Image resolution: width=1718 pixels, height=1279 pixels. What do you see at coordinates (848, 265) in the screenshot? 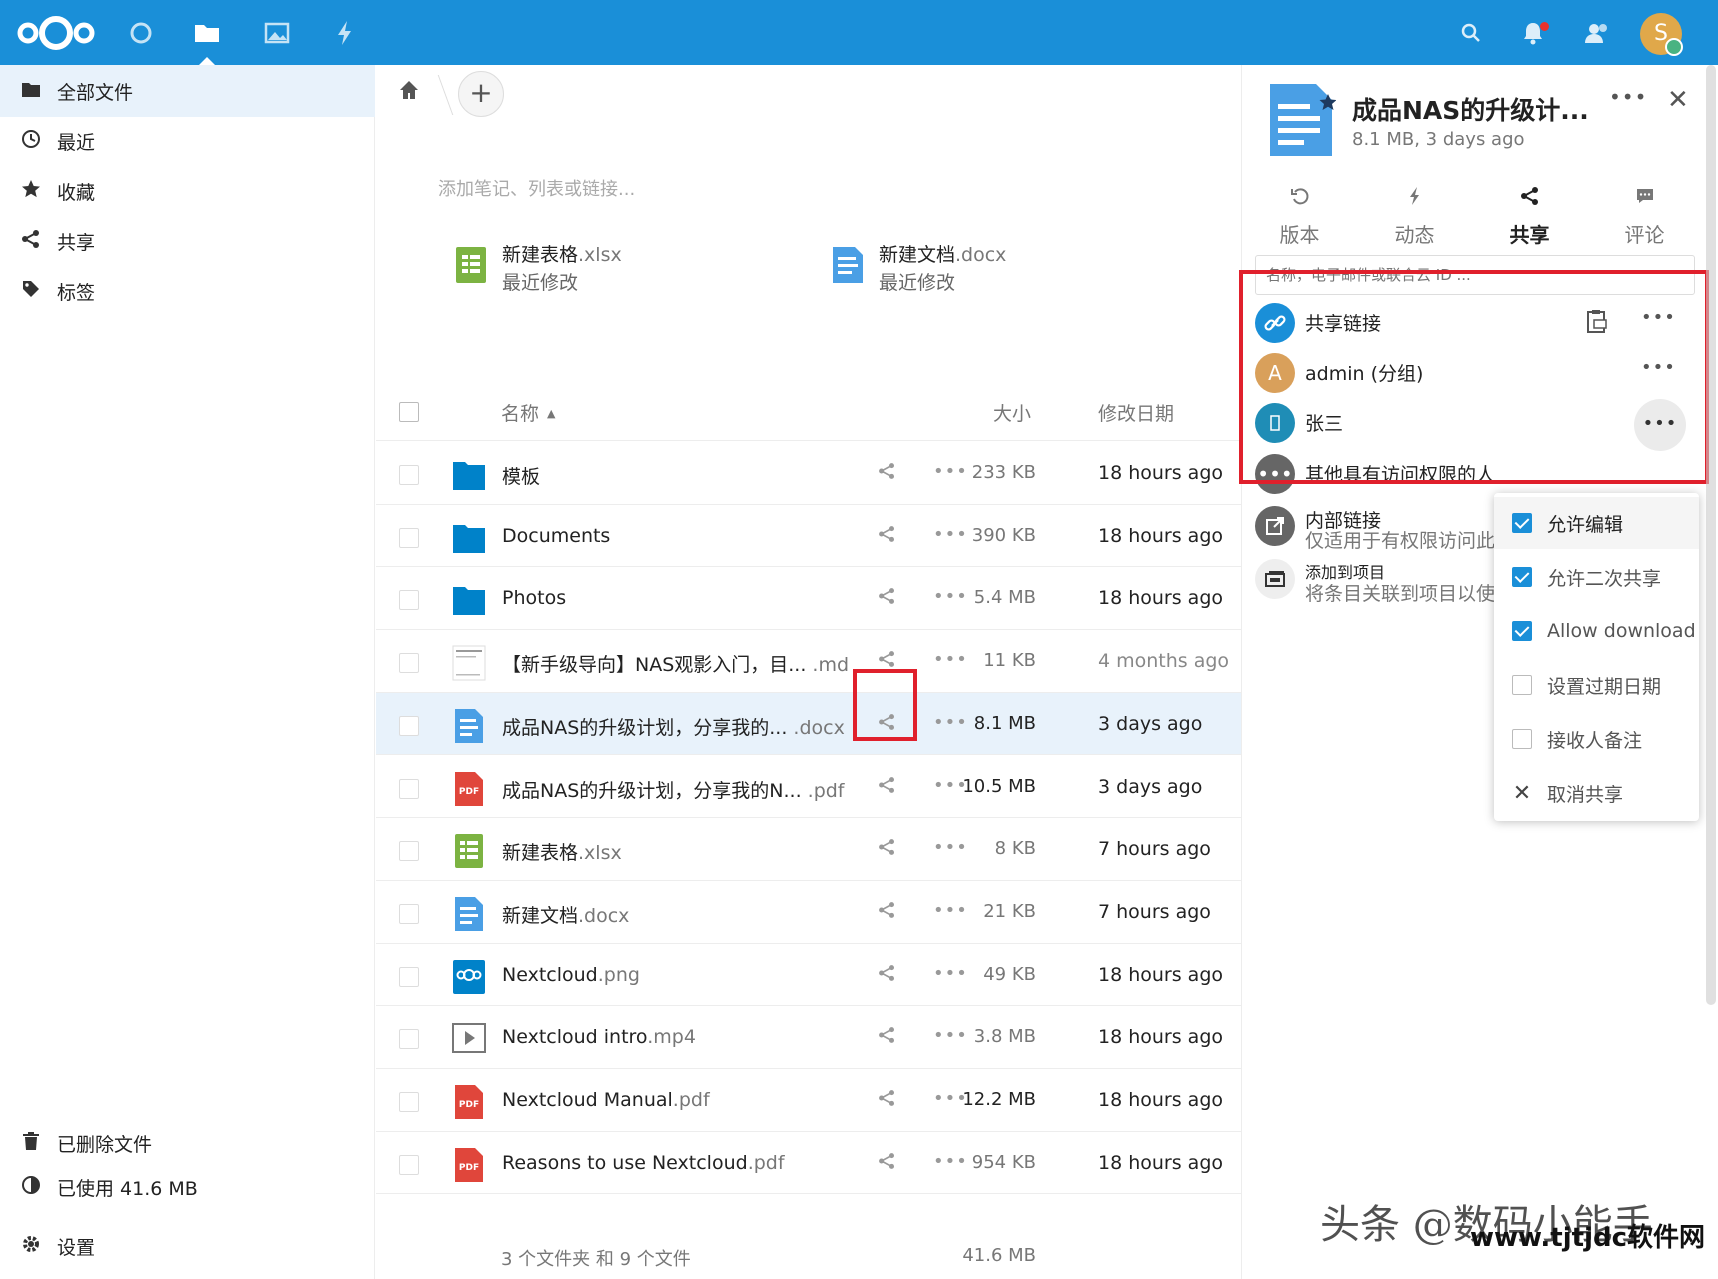
I see `document-icon` at bounding box center [848, 265].